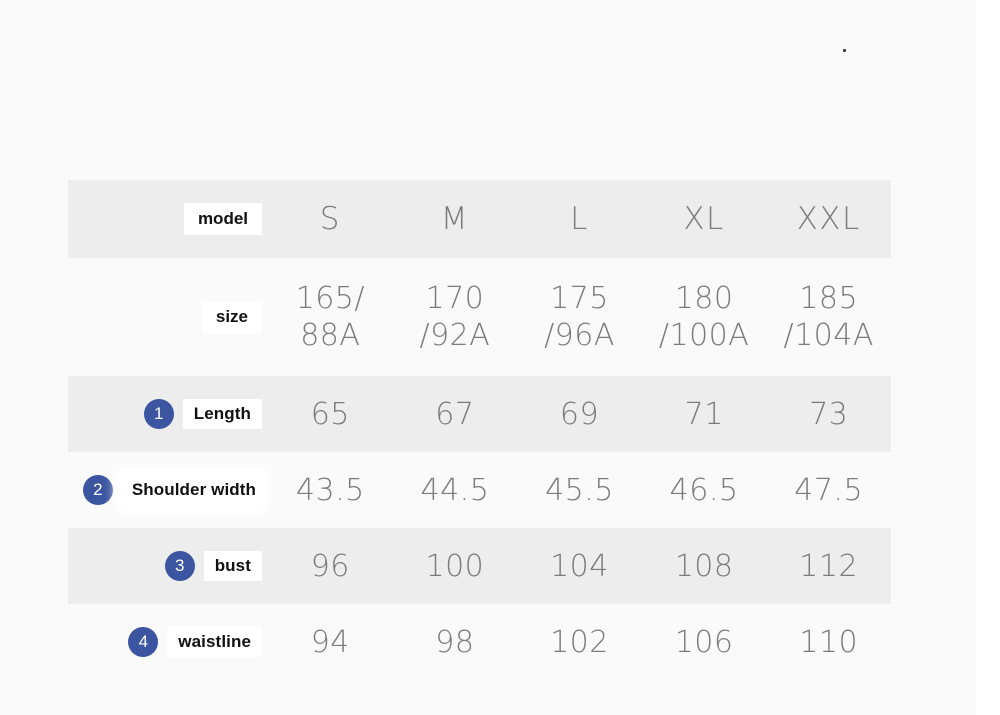 The height and width of the screenshot is (715, 1000). I want to click on size-header-m: M, so click(455, 219).